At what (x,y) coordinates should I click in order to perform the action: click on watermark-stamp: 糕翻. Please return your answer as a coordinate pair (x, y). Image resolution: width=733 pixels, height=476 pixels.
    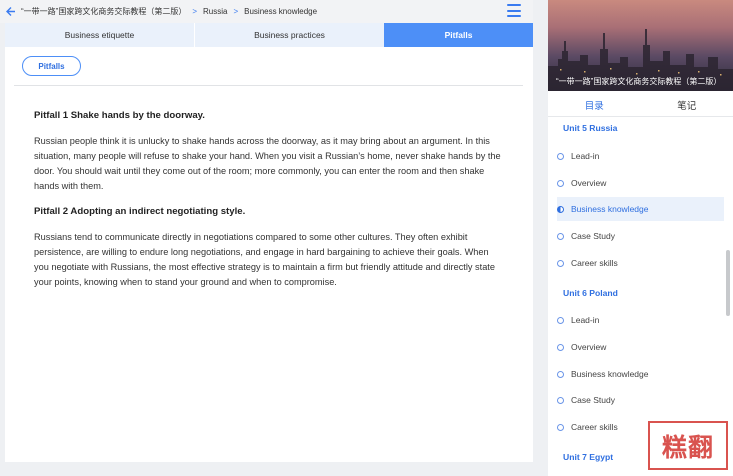
    Looking at the image, I should click on (688, 445).